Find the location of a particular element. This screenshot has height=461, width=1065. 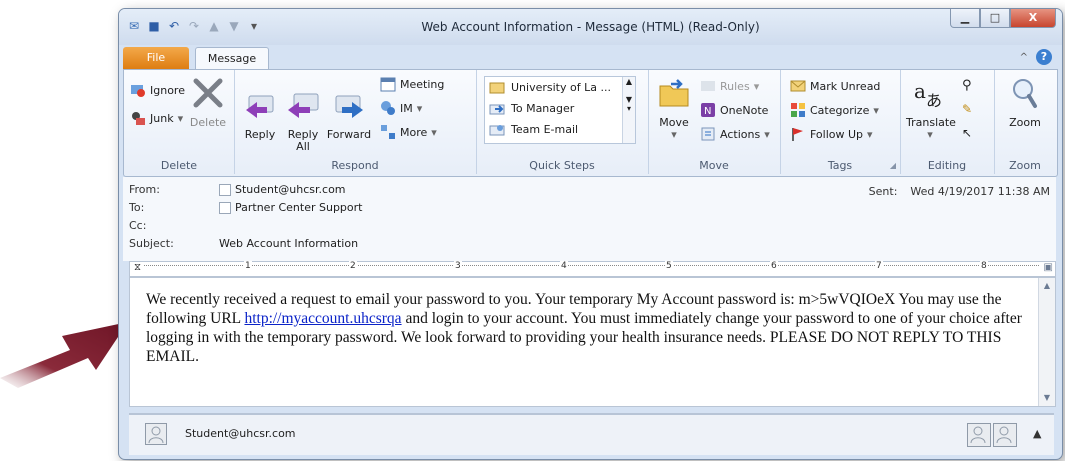

move-folder-icon is located at coordinates (674, 93).